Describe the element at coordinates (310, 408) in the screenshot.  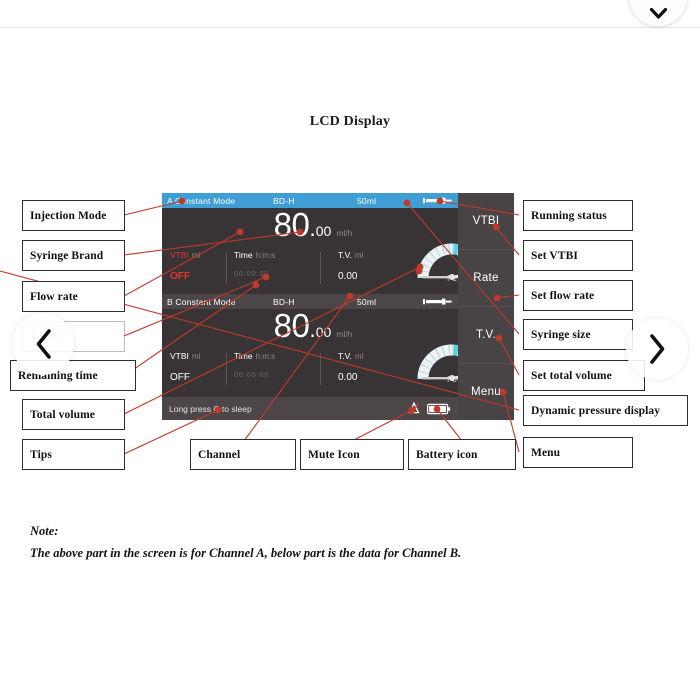
I see `status-bar: Long press C to sleep` at that location.